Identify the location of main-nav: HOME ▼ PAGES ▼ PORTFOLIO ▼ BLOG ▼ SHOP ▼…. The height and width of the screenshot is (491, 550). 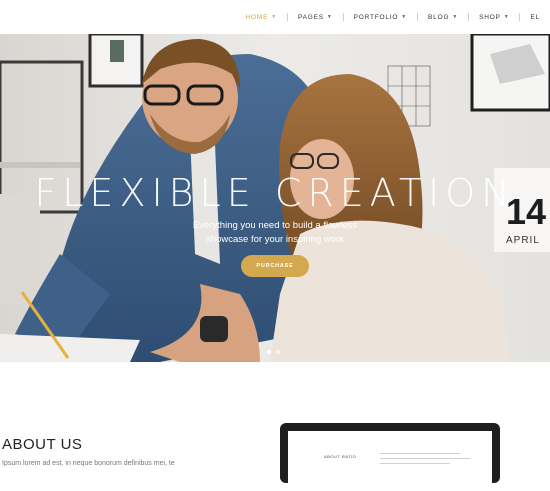
(393, 17).